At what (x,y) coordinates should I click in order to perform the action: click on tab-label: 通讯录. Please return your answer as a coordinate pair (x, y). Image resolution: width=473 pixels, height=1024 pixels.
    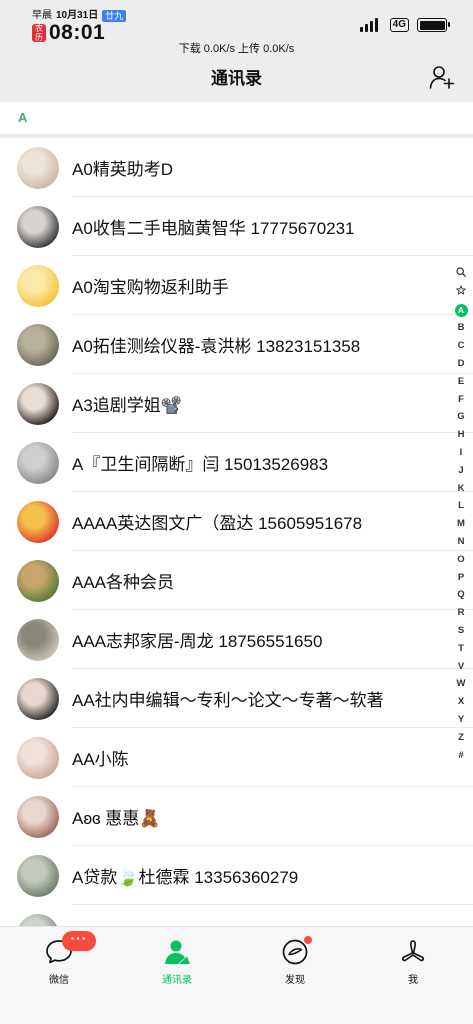
    Looking at the image, I should click on (177, 980).